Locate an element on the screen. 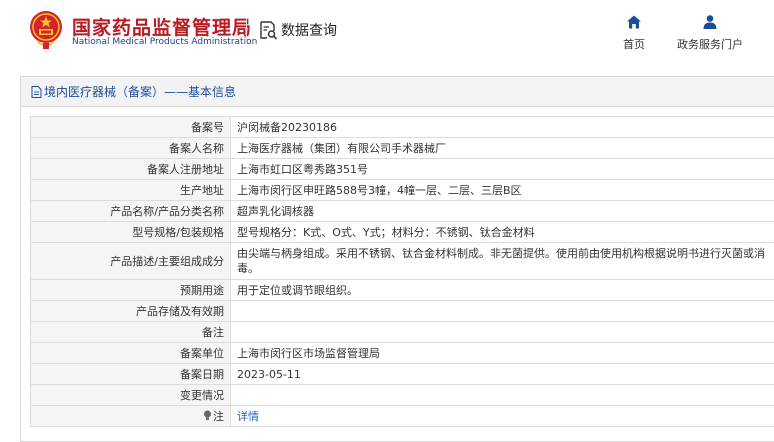 This screenshot has width=774, height=442. field-label: 备案人注册地址 is located at coordinates (130, 169).